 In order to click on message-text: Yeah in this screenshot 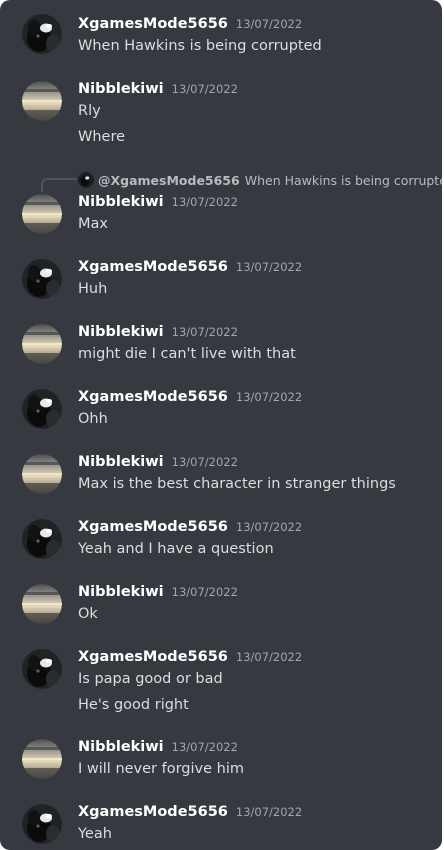, I will do `click(95, 834)`.